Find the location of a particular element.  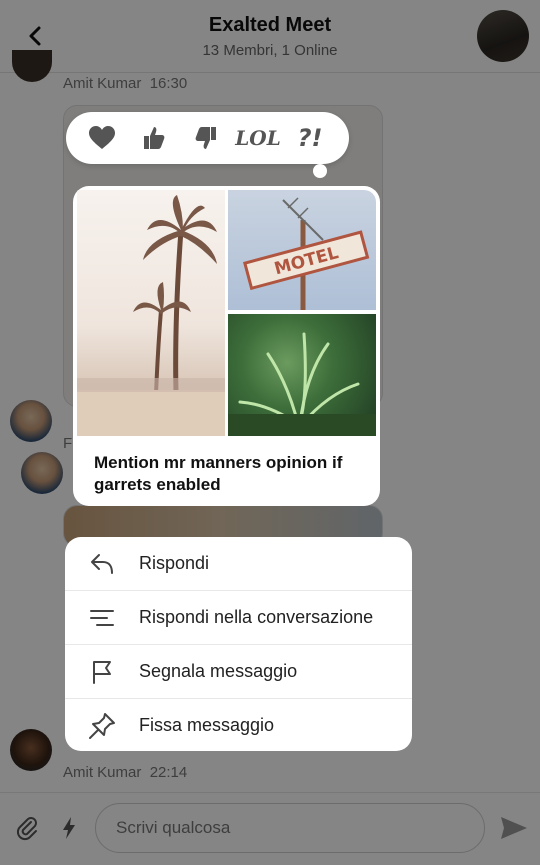

heart-icon is located at coordinates (102, 137).